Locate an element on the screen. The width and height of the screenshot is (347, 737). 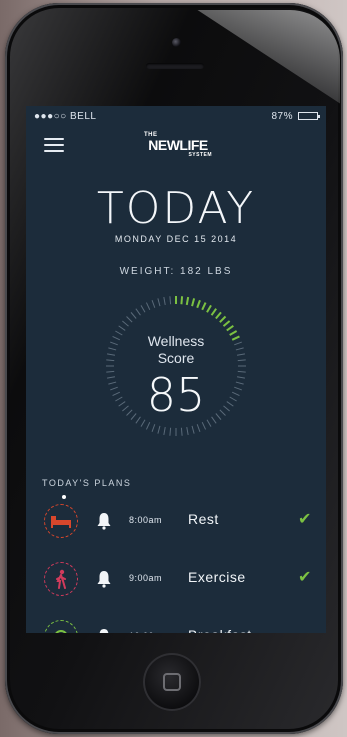
front-camera is located at coordinates (176, 42).